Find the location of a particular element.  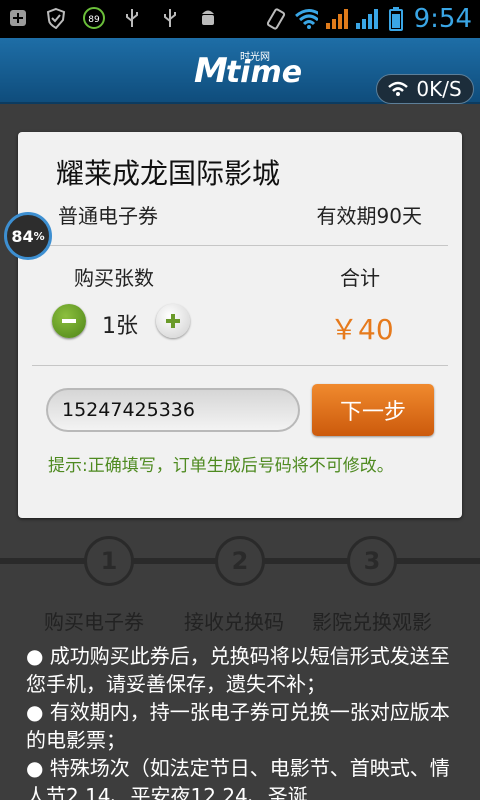

quantity-value: 1张 is located at coordinates (120, 326).